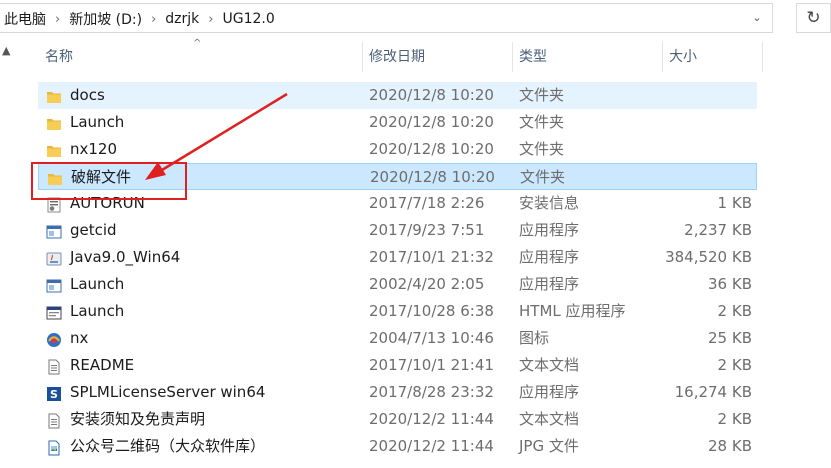  What do you see at coordinates (87, 95) in the screenshot?
I see `file-name: docs` at bounding box center [87, 95].